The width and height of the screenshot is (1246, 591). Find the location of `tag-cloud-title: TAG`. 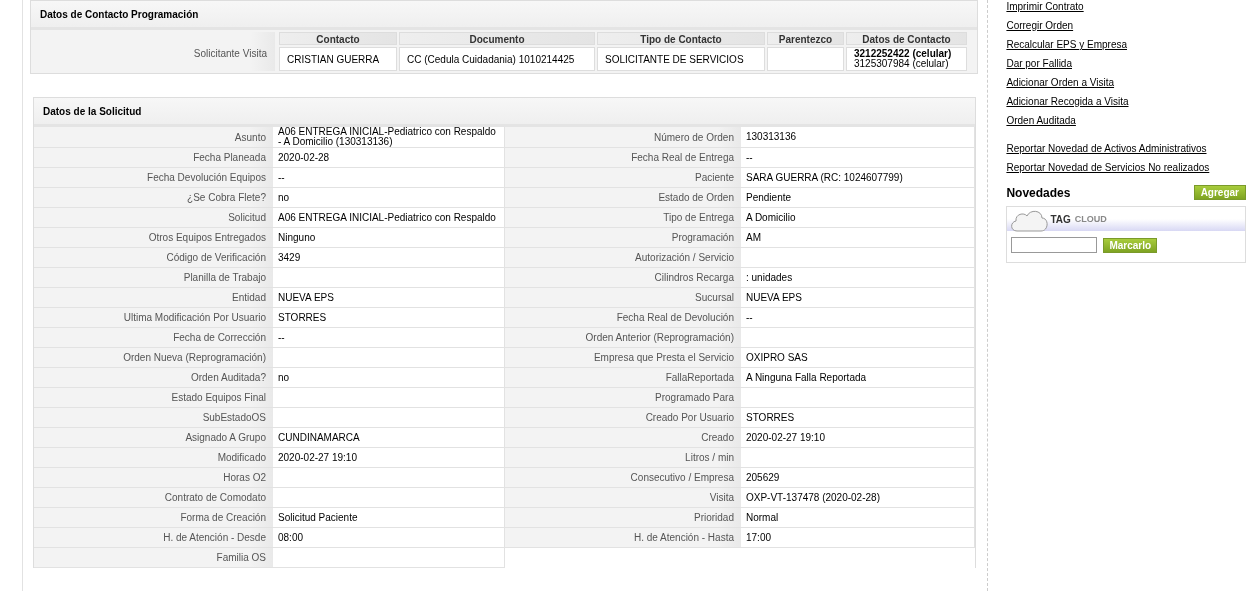

tag-cloud-title: TAG is located at coordinates (1060, 219).